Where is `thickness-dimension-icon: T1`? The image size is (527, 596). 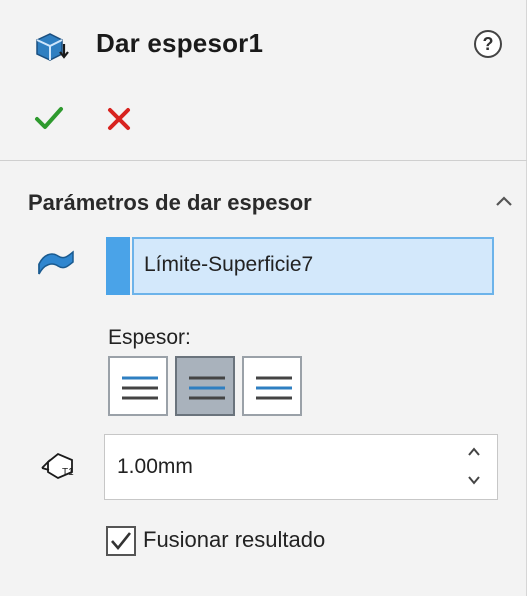 thickness-dimension-icon: T1 is located at coordinates (57, 466).